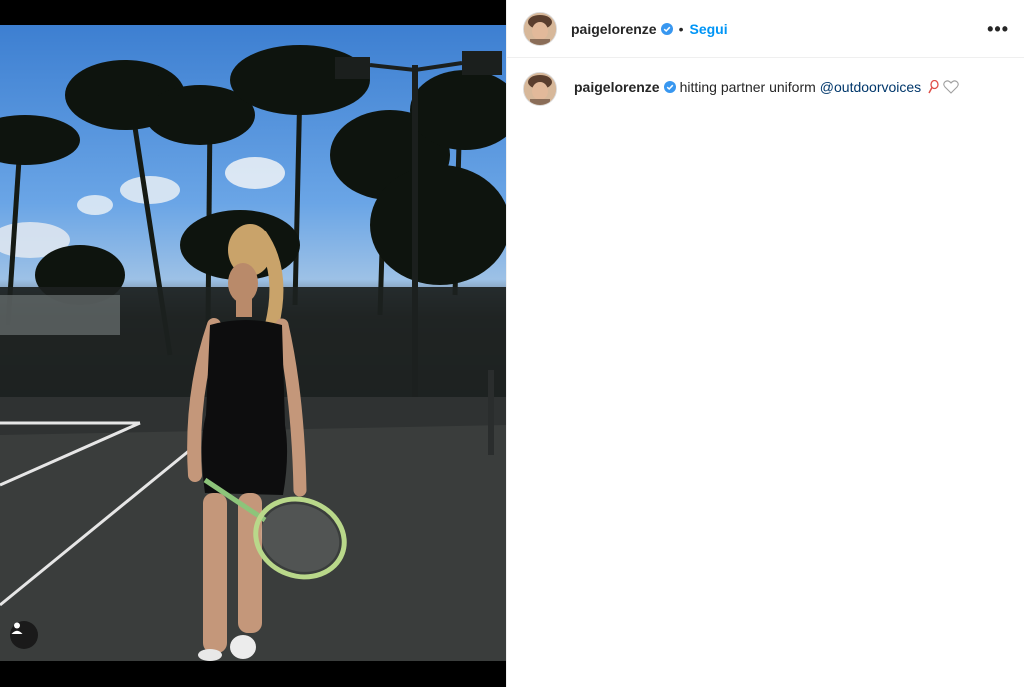  I want to click on caption-mention: @outdoorvoices, so click(870, 87).